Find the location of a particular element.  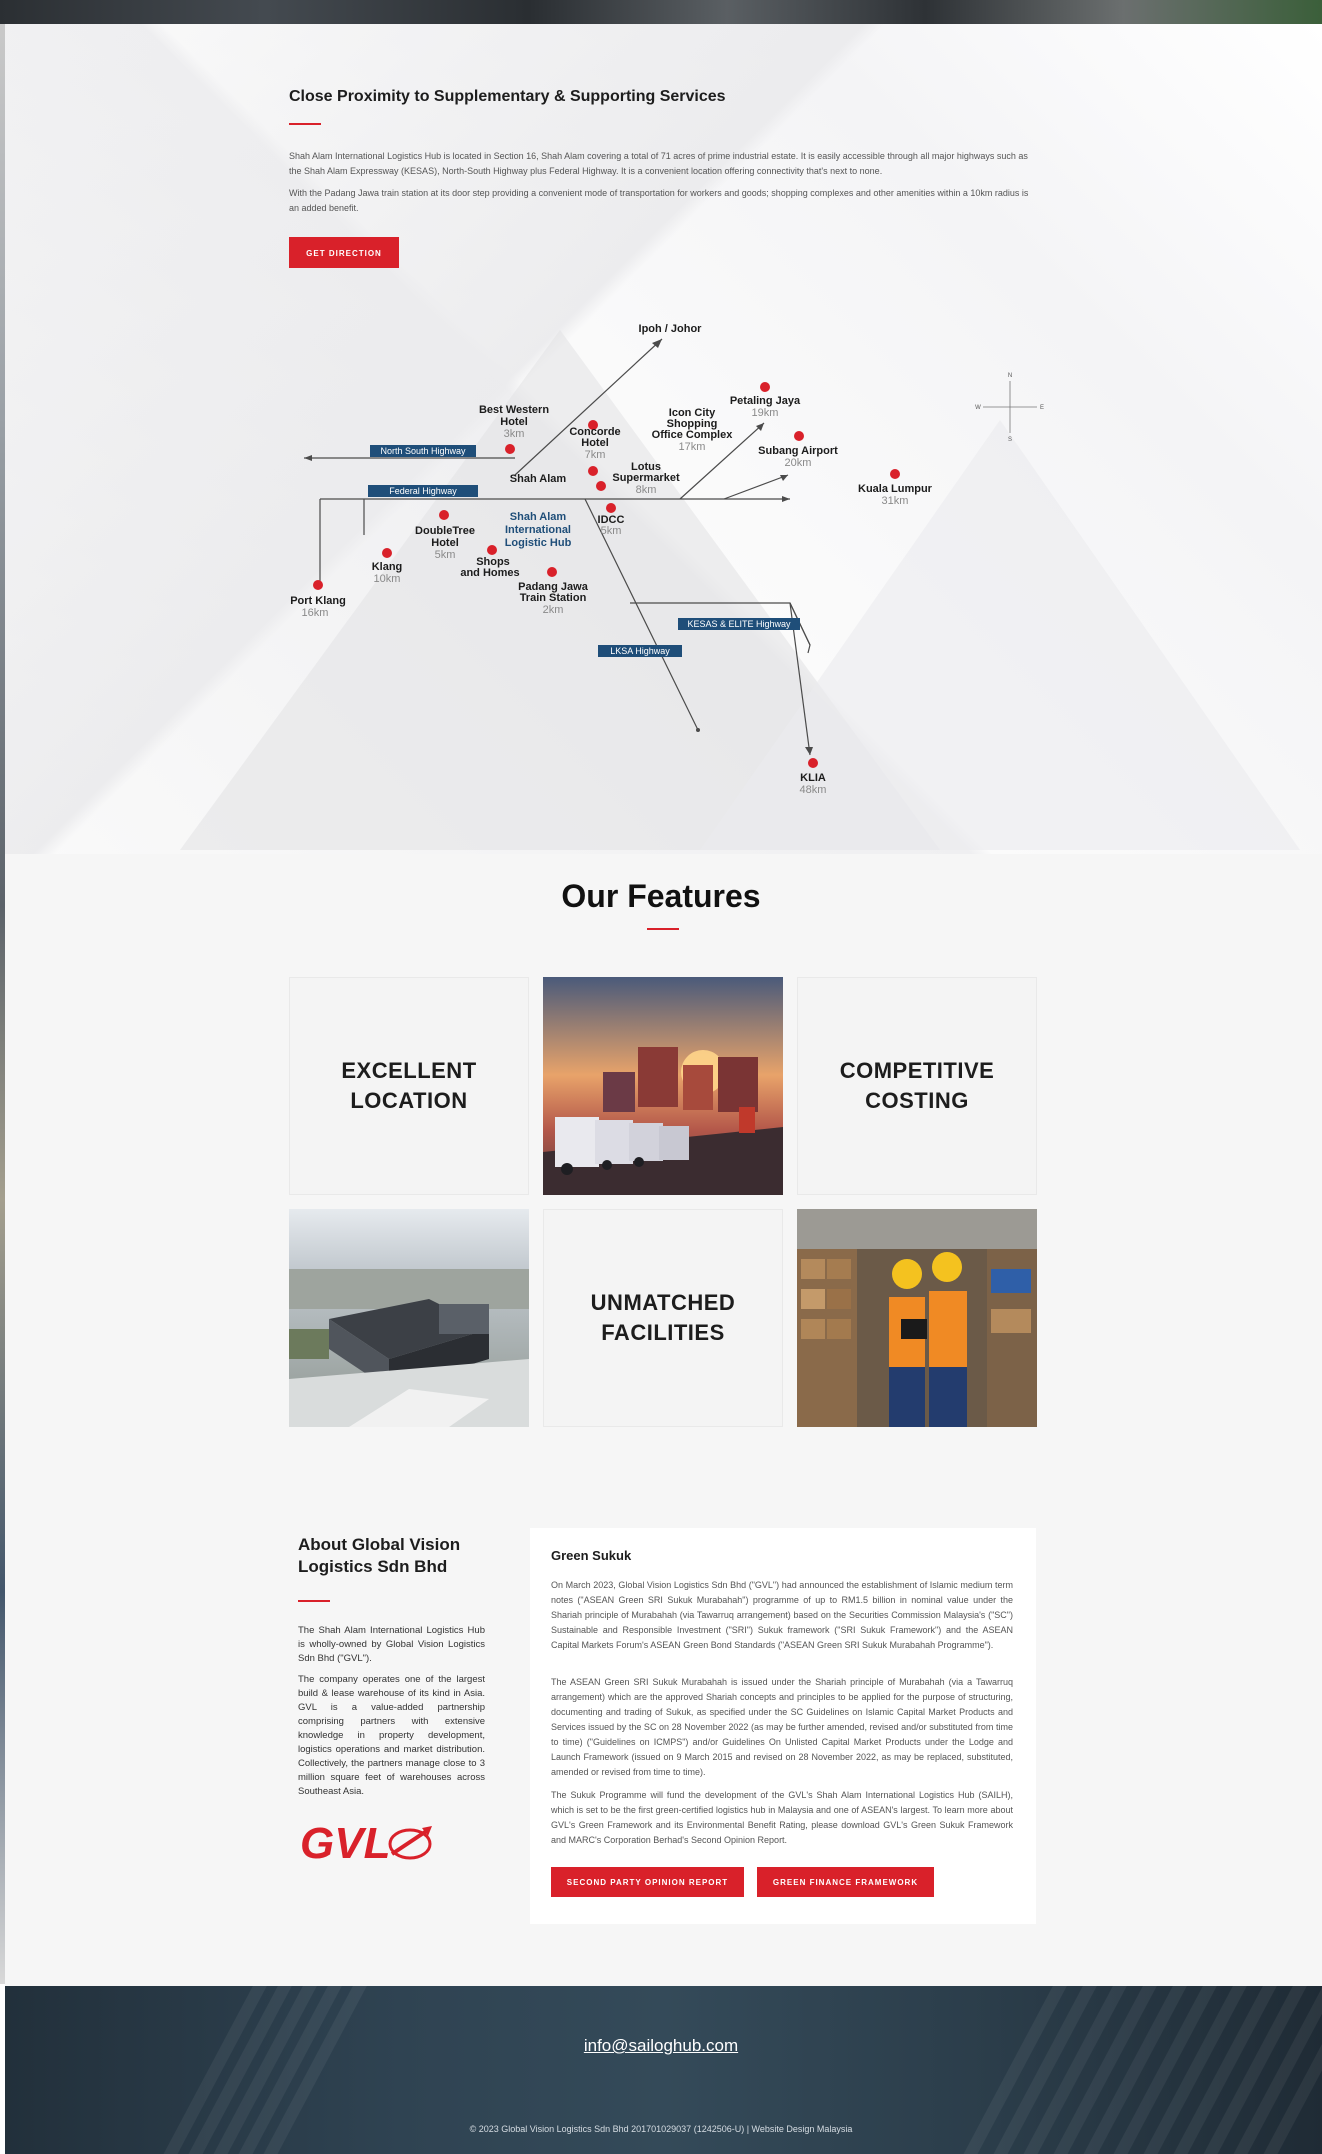

dist-icon-city: 17km is located at coordinates (692, 447).